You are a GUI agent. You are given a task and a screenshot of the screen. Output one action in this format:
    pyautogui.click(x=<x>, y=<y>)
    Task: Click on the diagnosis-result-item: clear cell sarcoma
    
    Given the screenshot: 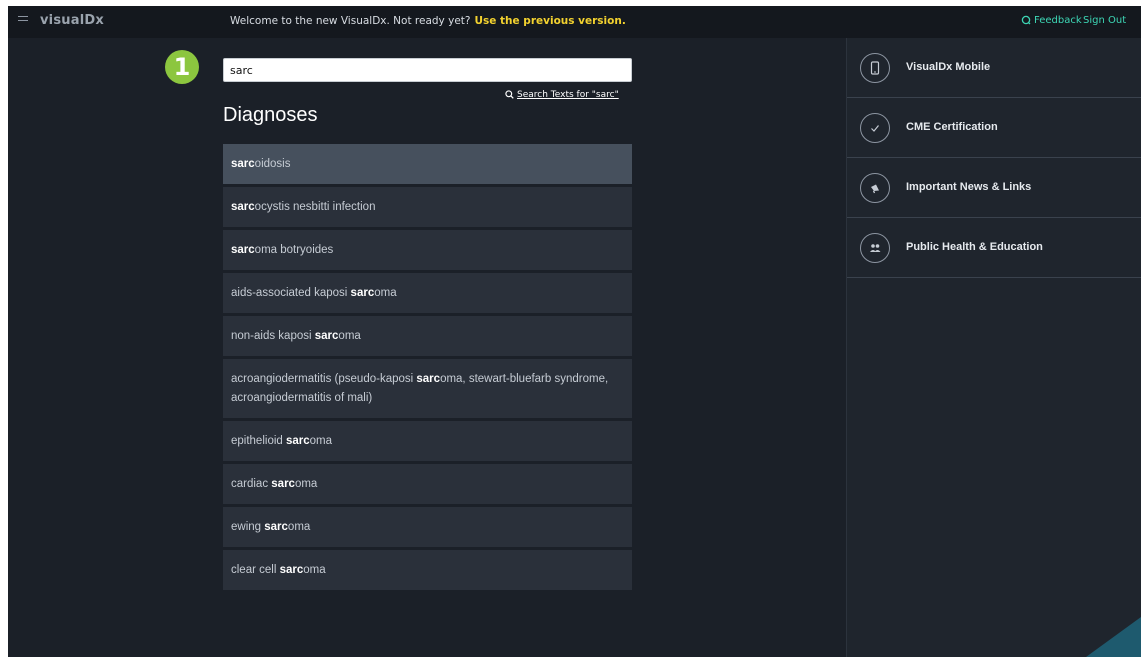 What is the action you would take?
    pyautogui.click(x=427, y=570)
    